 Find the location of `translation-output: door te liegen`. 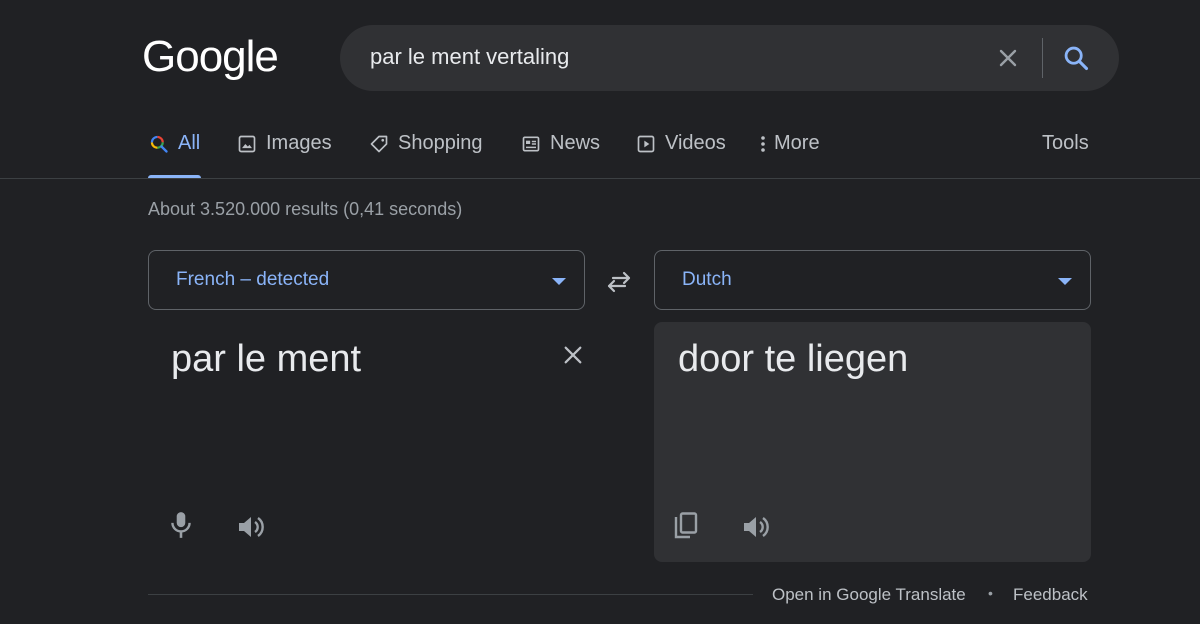

translation-output: door te liegen is located at coordinates (872, 442).